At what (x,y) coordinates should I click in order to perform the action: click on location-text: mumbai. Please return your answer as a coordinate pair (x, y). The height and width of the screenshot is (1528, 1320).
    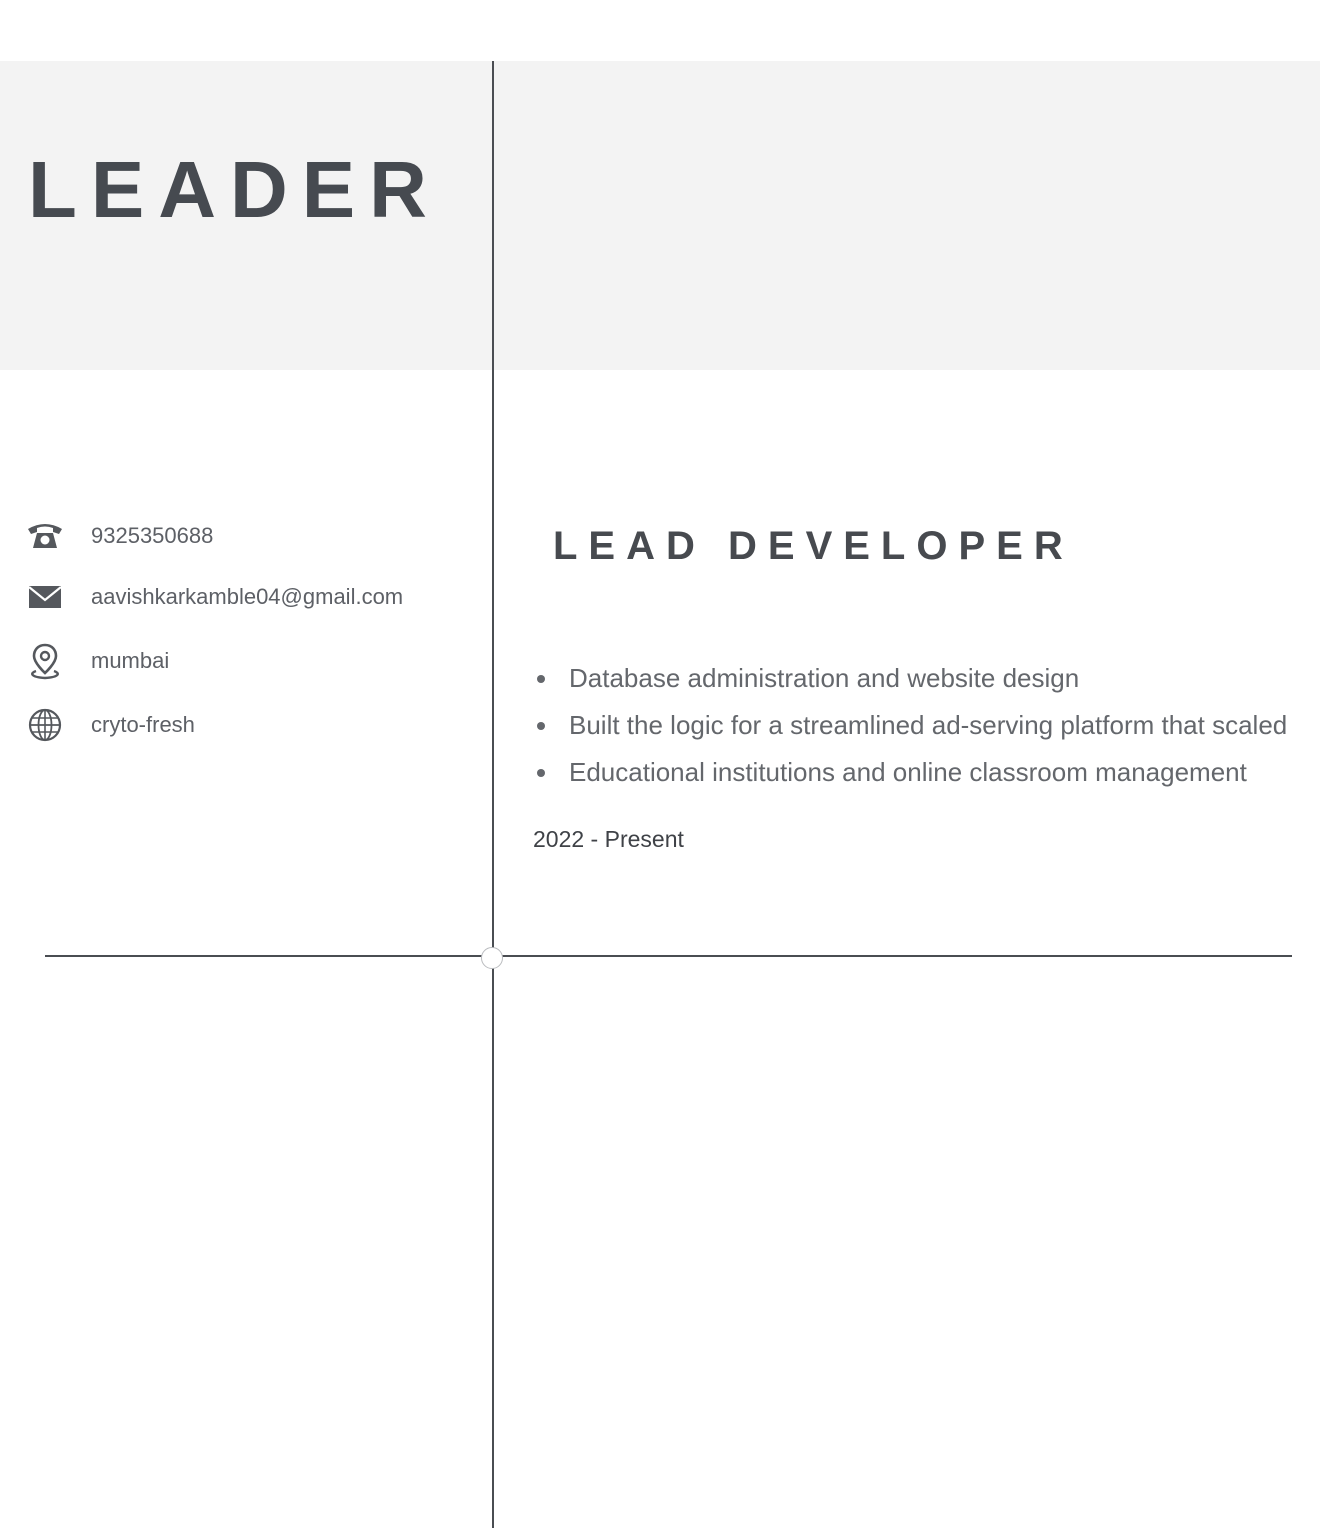
    Looking at the image, I should click on (130, 660).